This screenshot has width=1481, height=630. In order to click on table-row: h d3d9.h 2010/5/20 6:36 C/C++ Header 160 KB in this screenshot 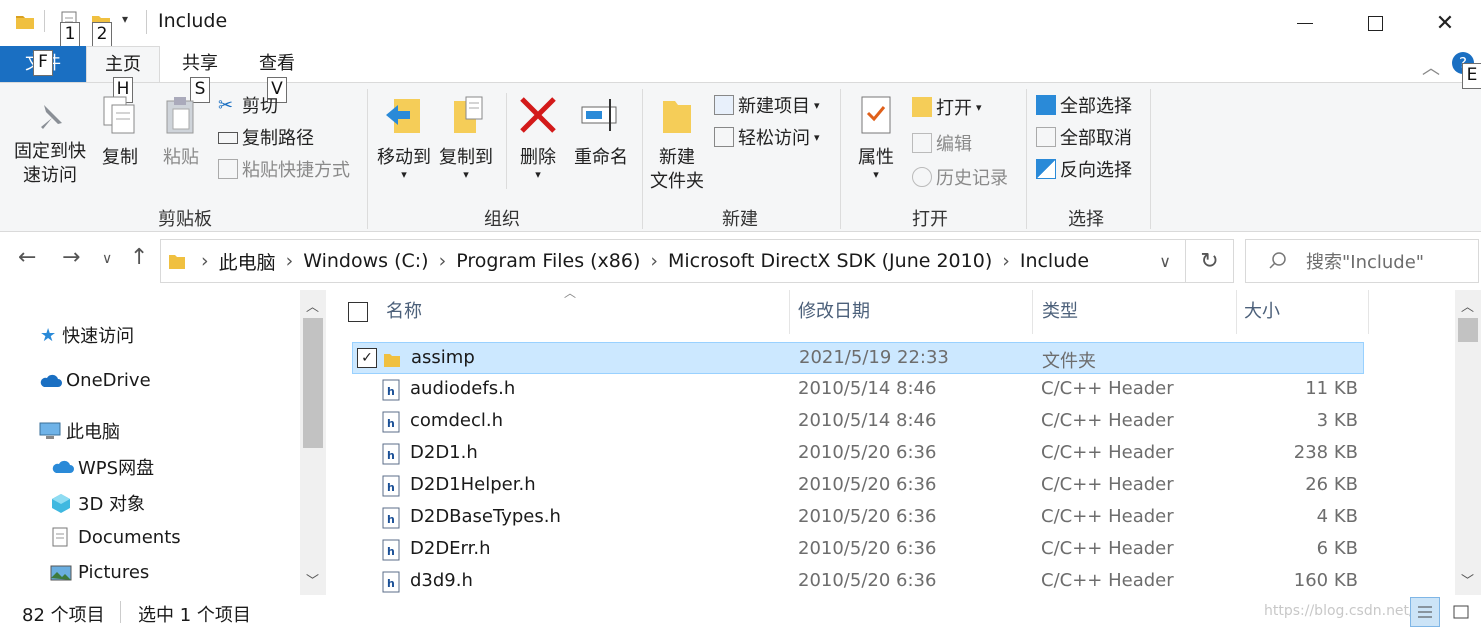, I will do `click(858, 582)`.